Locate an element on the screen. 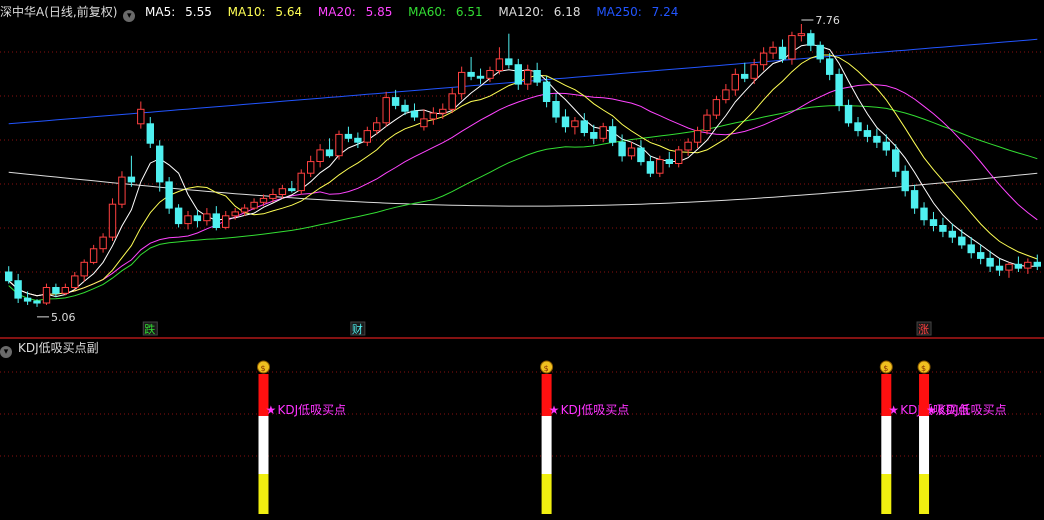 This screenshot has width=1044, height=520. ma120-legend: MA120: 6.18 is located at coordinates (539, 12).